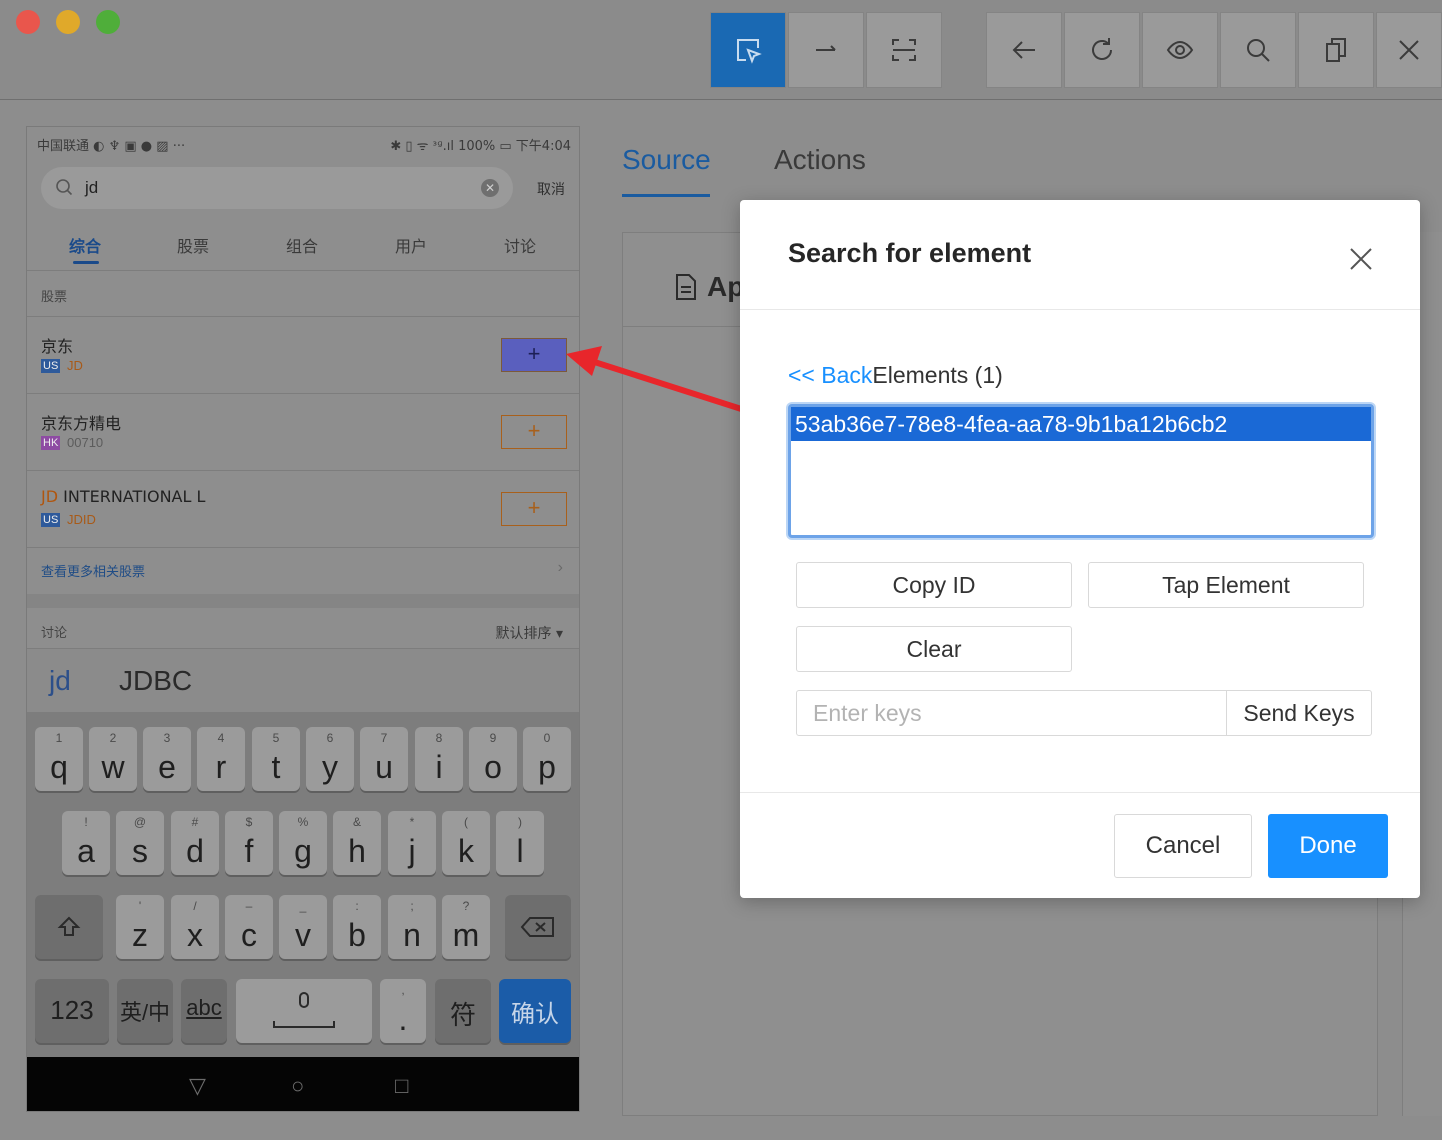 The height and width of the screenshot is (1140, 1442). Describe the element at coordinates (140, 927) in the screenshot. I see `key-z: ' z` at that location.